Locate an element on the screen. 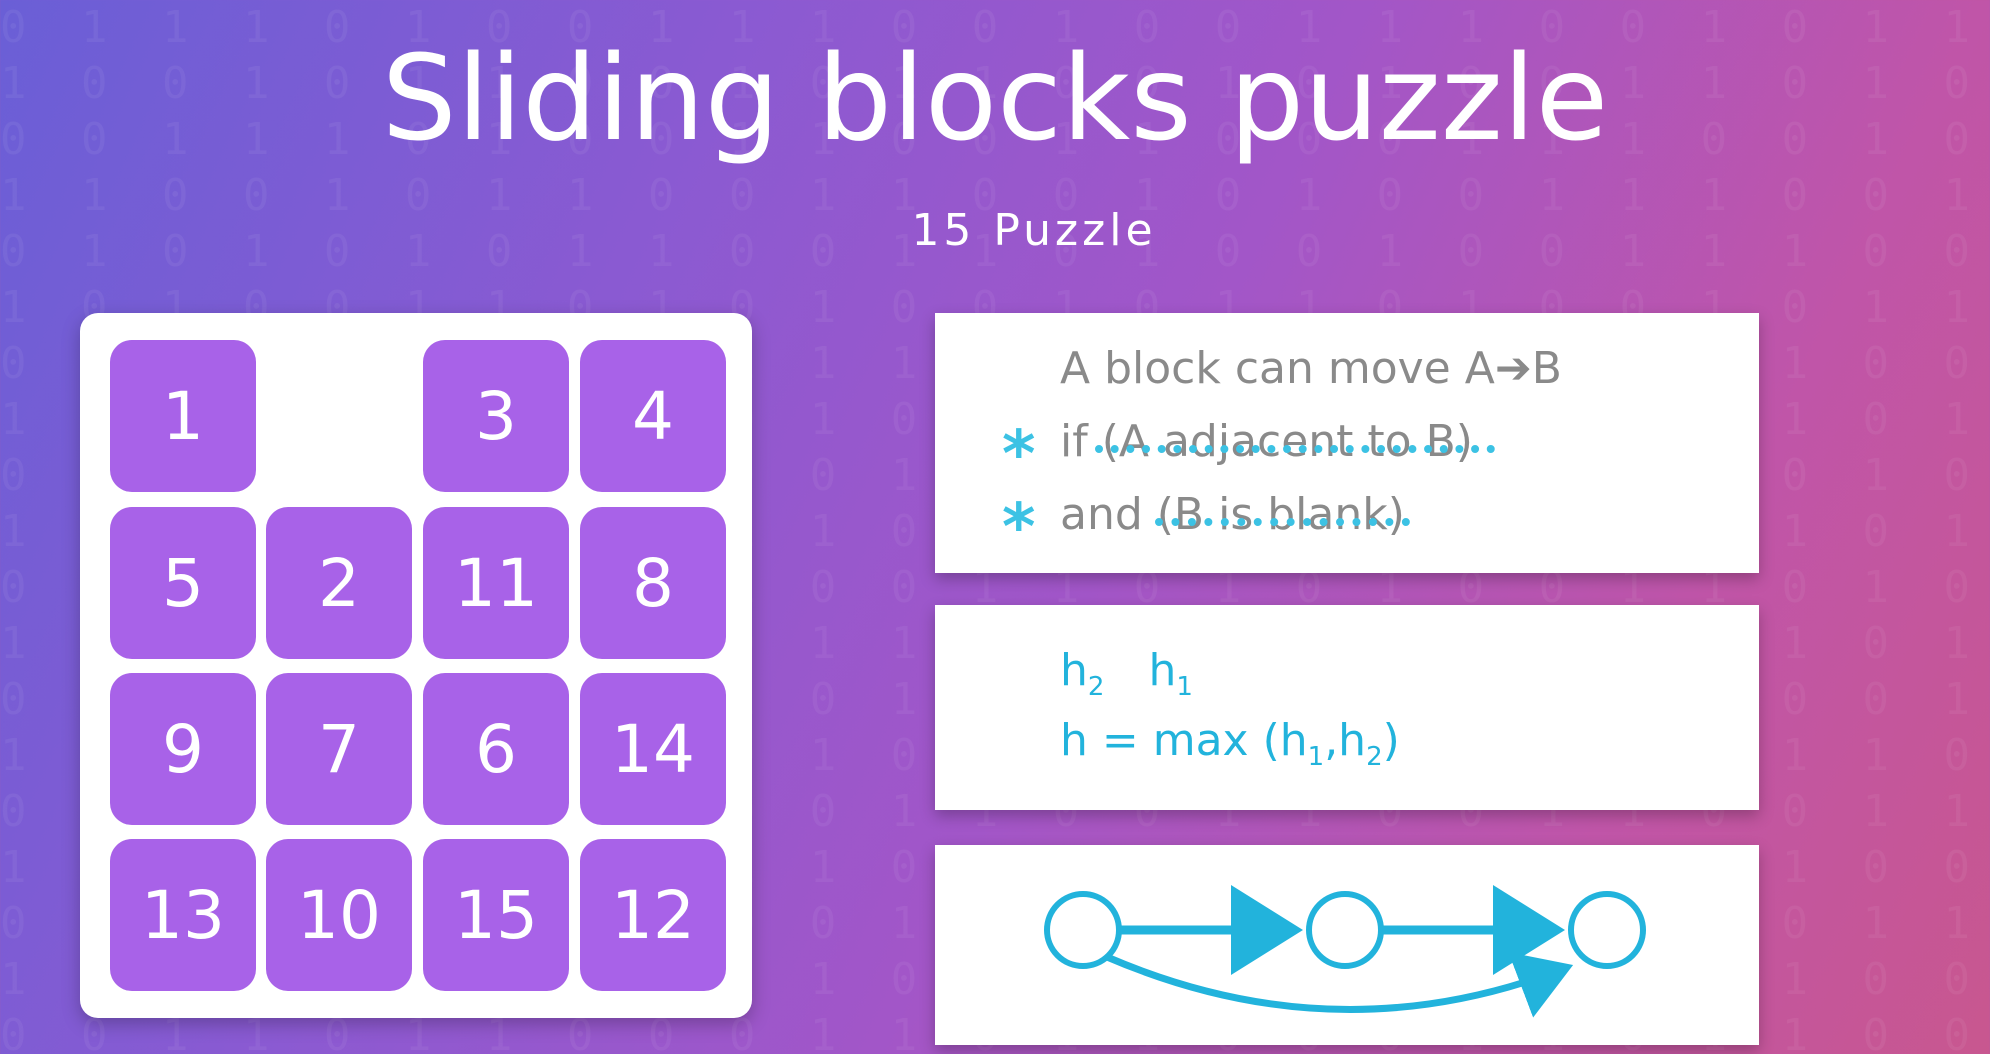 This screenshot has height=1054, width=1990. puzzle-tile: 6 is located at coordinates (496, 749).